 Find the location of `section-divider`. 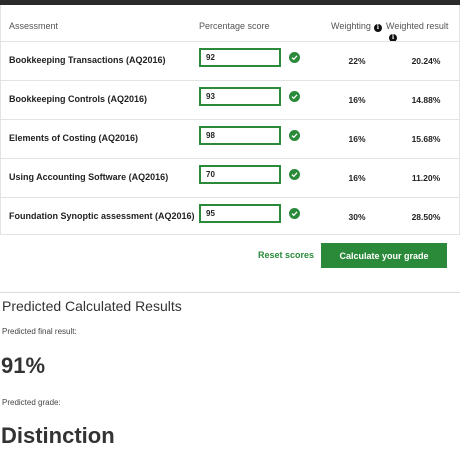

section-divider is located at coordinates (230, 292).